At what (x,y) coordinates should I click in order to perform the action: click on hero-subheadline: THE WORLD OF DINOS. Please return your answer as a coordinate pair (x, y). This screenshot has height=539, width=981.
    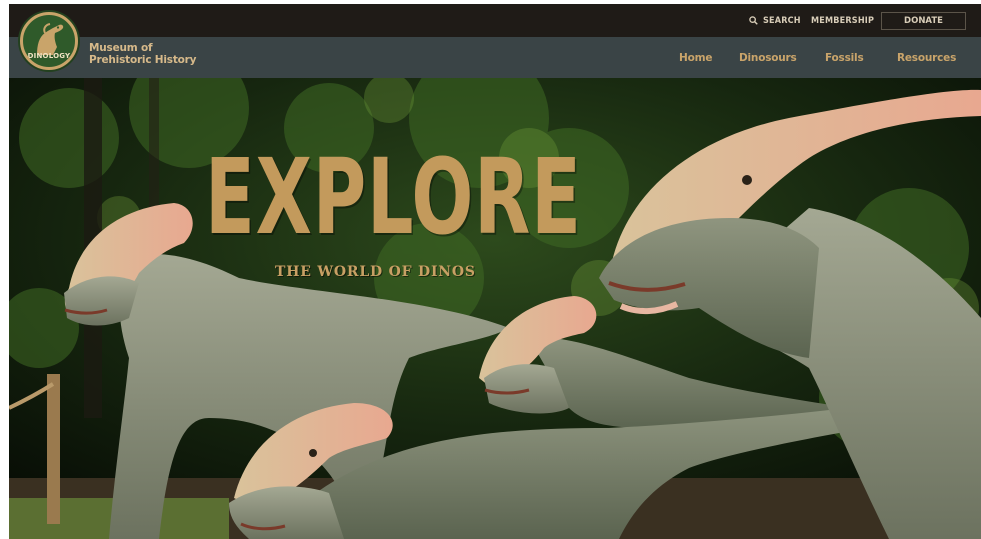
    Looking at the image, I should click on (375, 272).